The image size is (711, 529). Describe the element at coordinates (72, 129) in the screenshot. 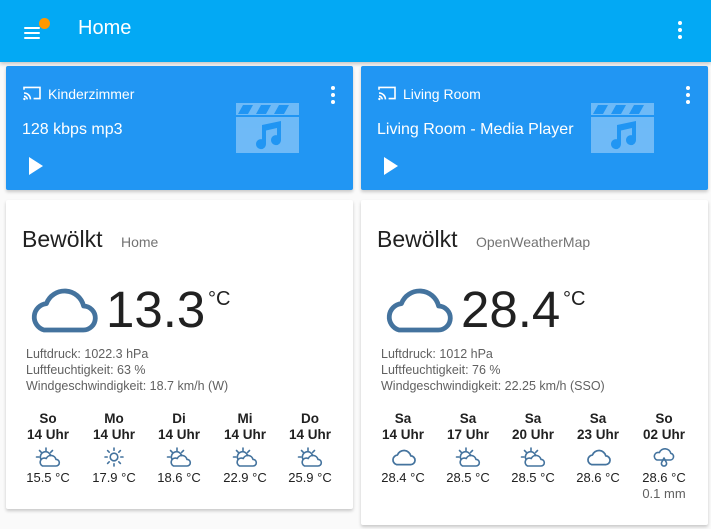

I see `media-title: 128 kbps mp3` at that location.